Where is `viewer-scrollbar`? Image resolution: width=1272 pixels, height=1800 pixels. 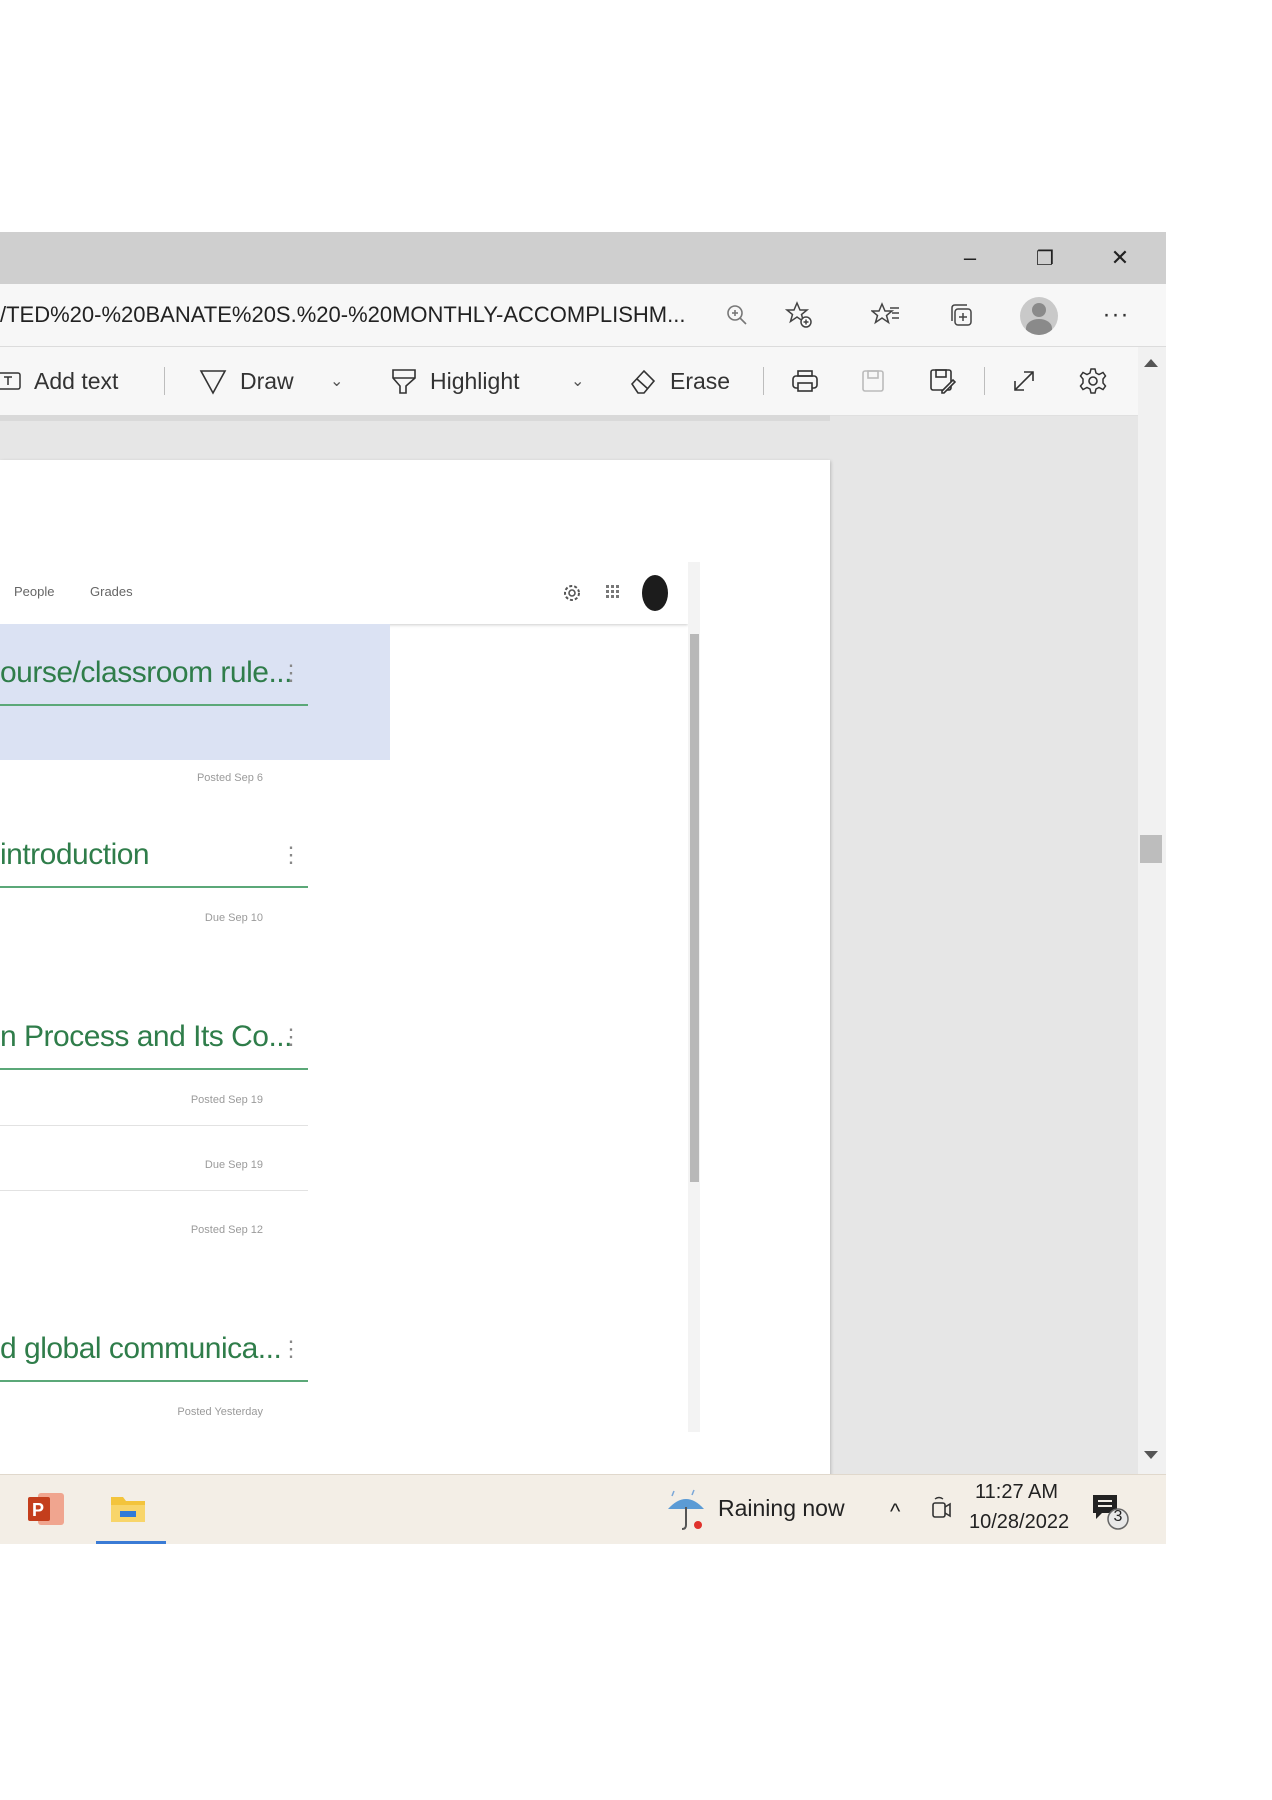 viewer-scrollbar is located at coordinates (1152, 945).